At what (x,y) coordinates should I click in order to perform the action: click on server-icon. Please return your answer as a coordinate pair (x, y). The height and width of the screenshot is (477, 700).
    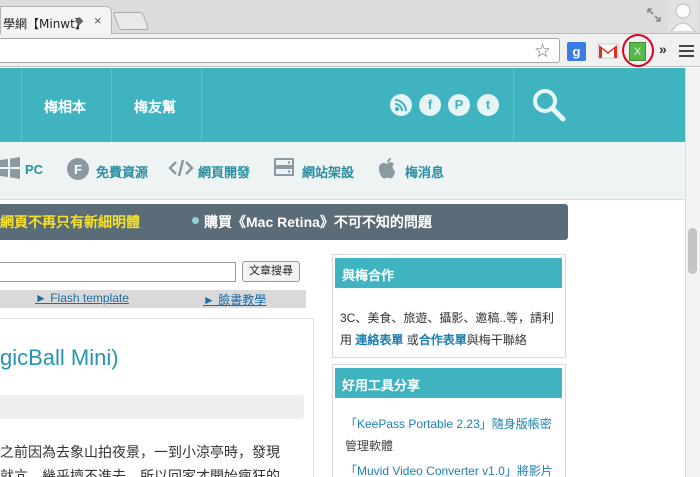
    Looking at the image, I should click on (284, 171).